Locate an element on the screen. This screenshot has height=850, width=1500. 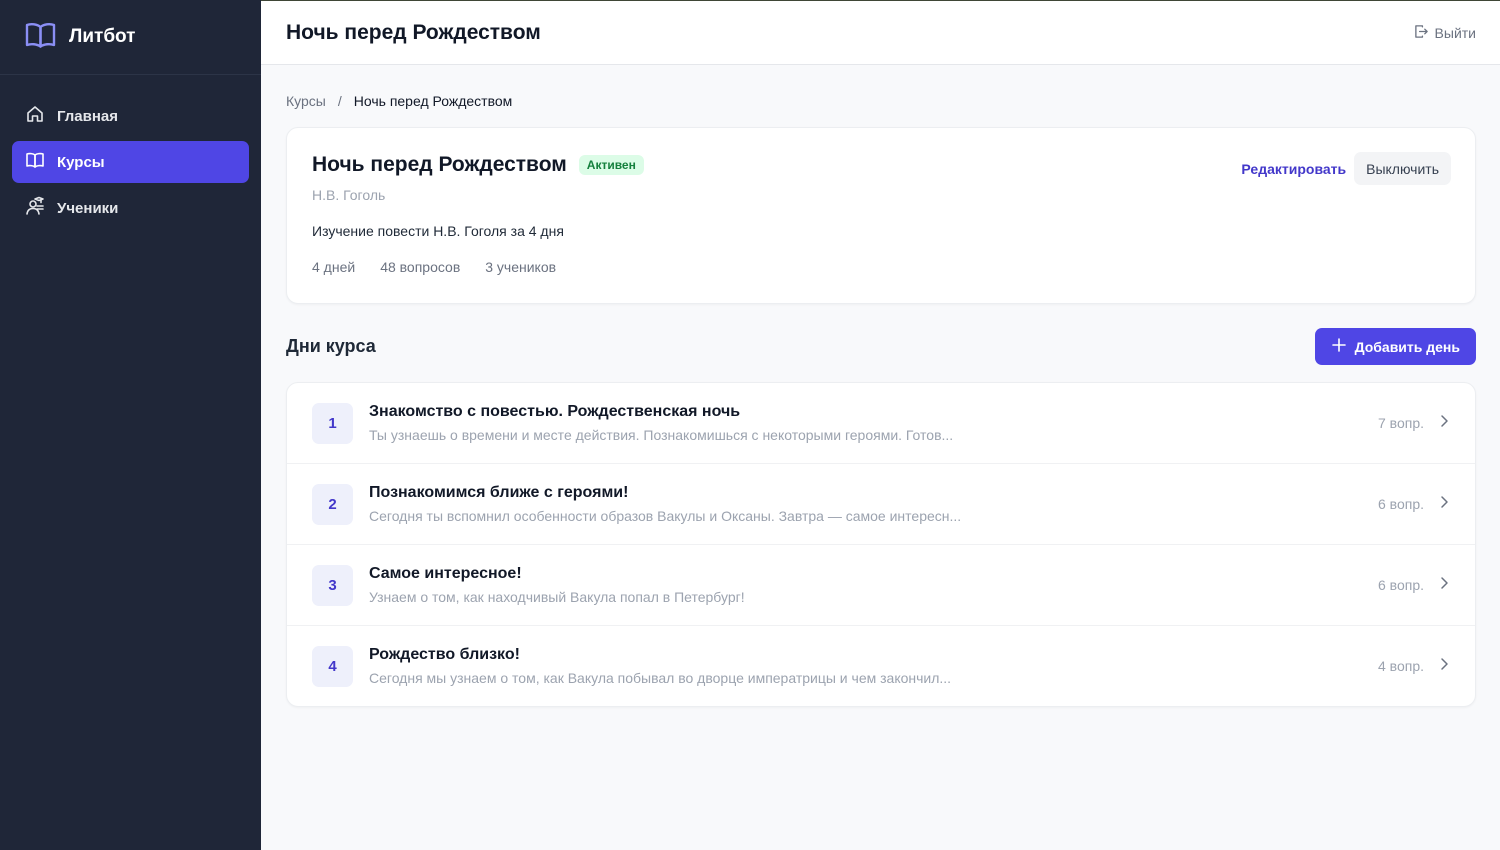
page-title: Ночь перед Рождеством is located at coordinates (413, 32).